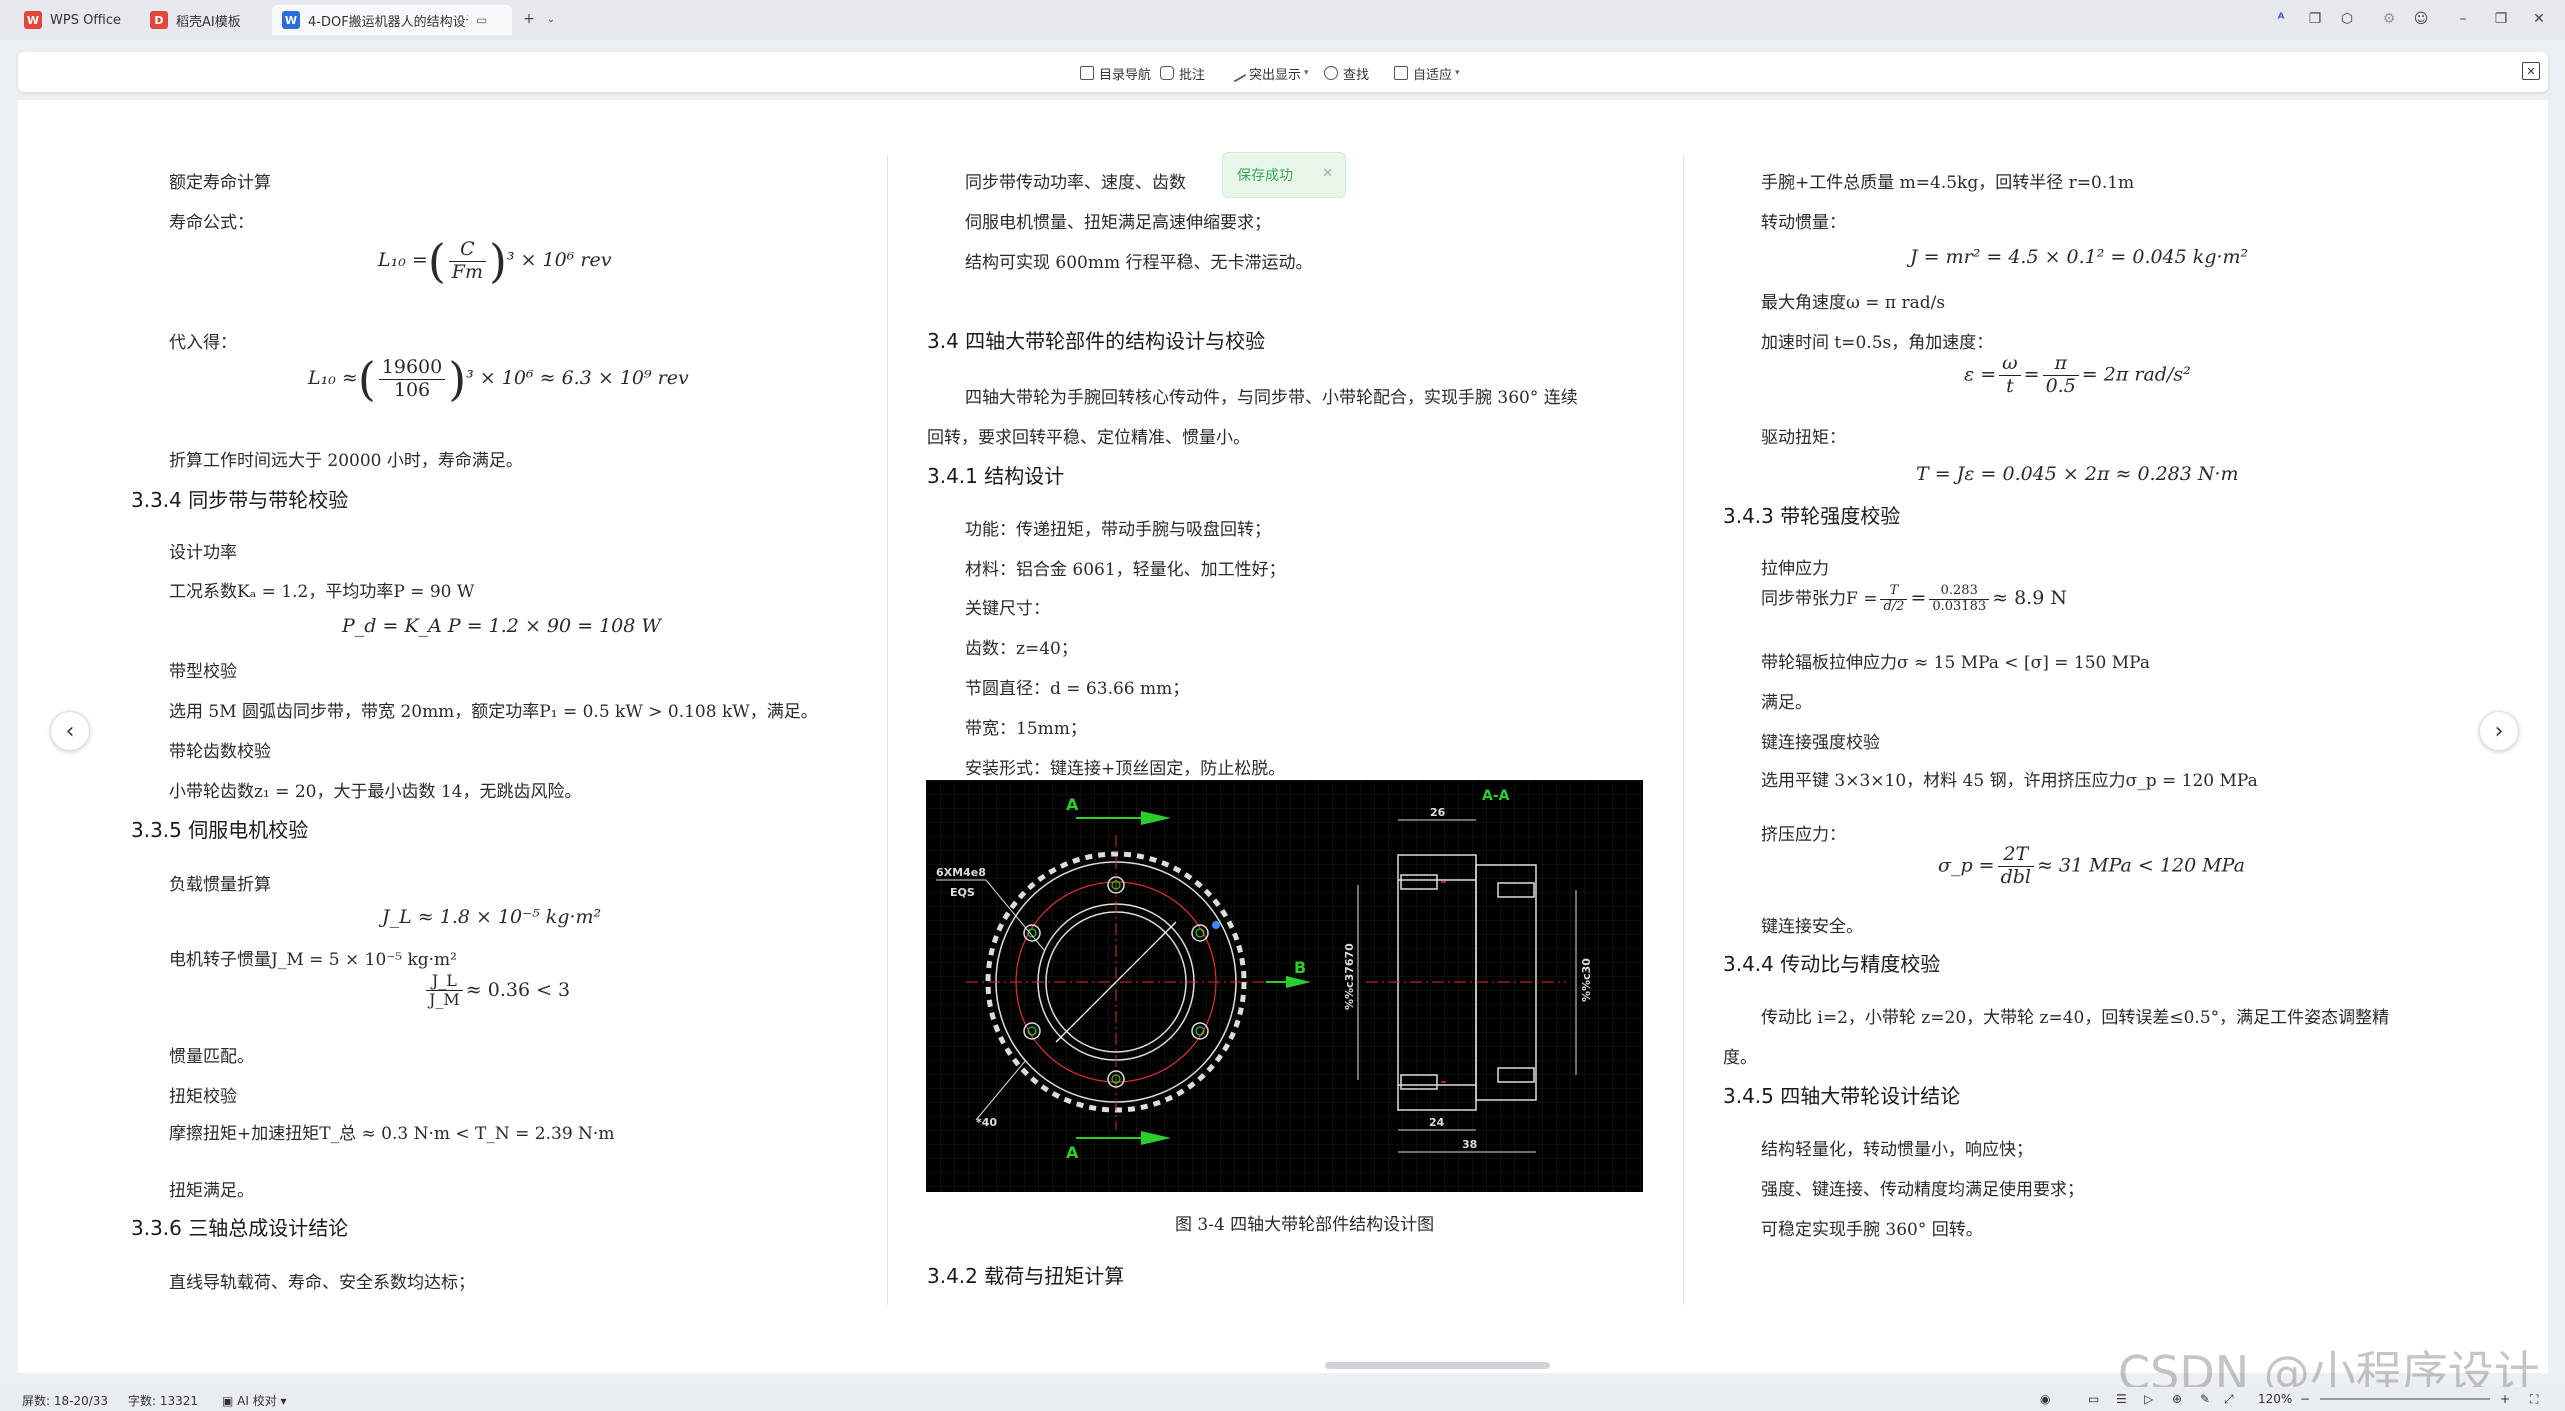  Describe the element at coordinates (962, 892) in the screenshot. I see `eqs-note: EQS` at that location.